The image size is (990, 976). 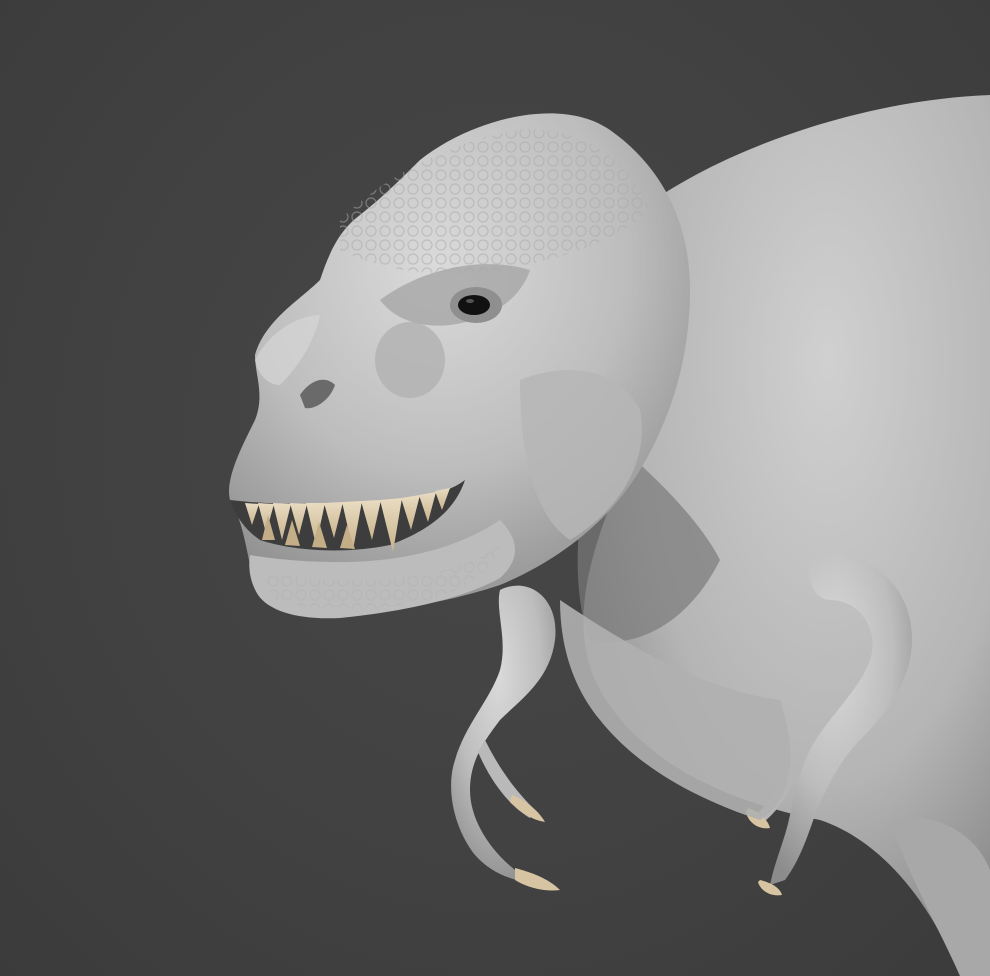 What do you see at coordinates (474, 305) in the screenshot?
I see `eye` at bounding box center [474, 305].